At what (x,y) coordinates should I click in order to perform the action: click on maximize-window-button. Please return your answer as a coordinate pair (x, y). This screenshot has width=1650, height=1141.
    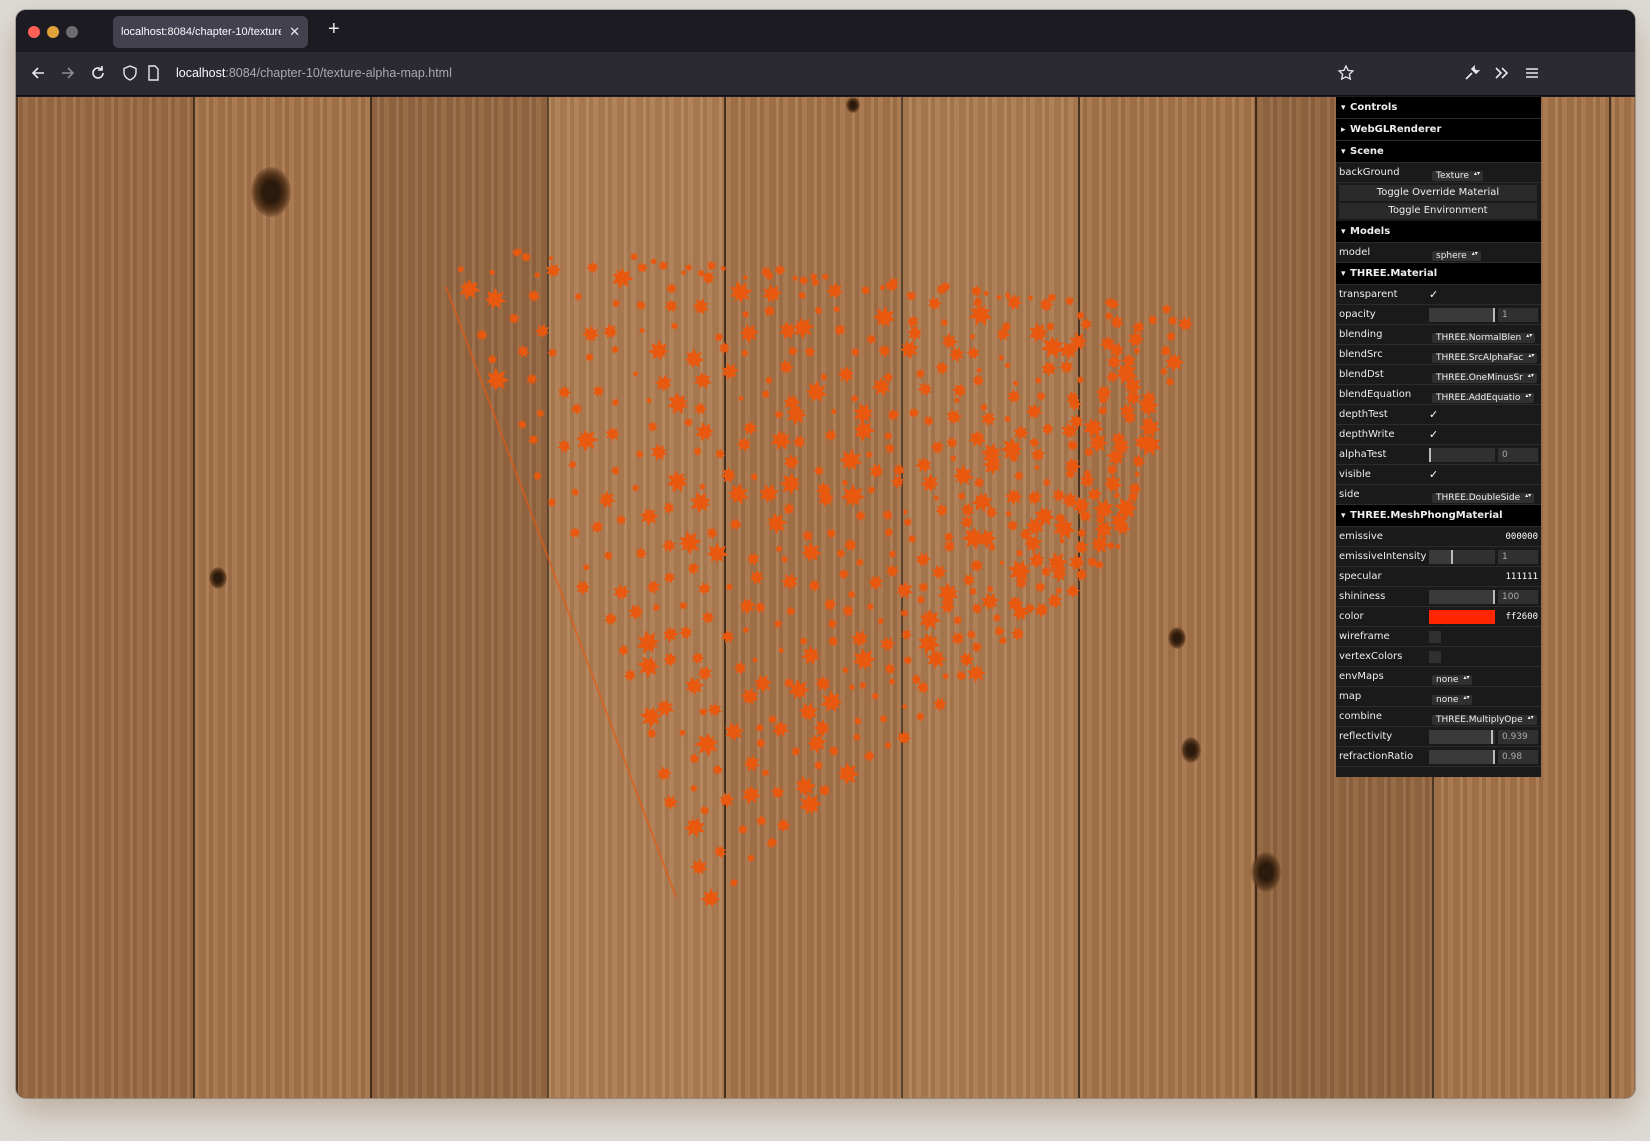
    Looking at the image, I should click on (72, 32).